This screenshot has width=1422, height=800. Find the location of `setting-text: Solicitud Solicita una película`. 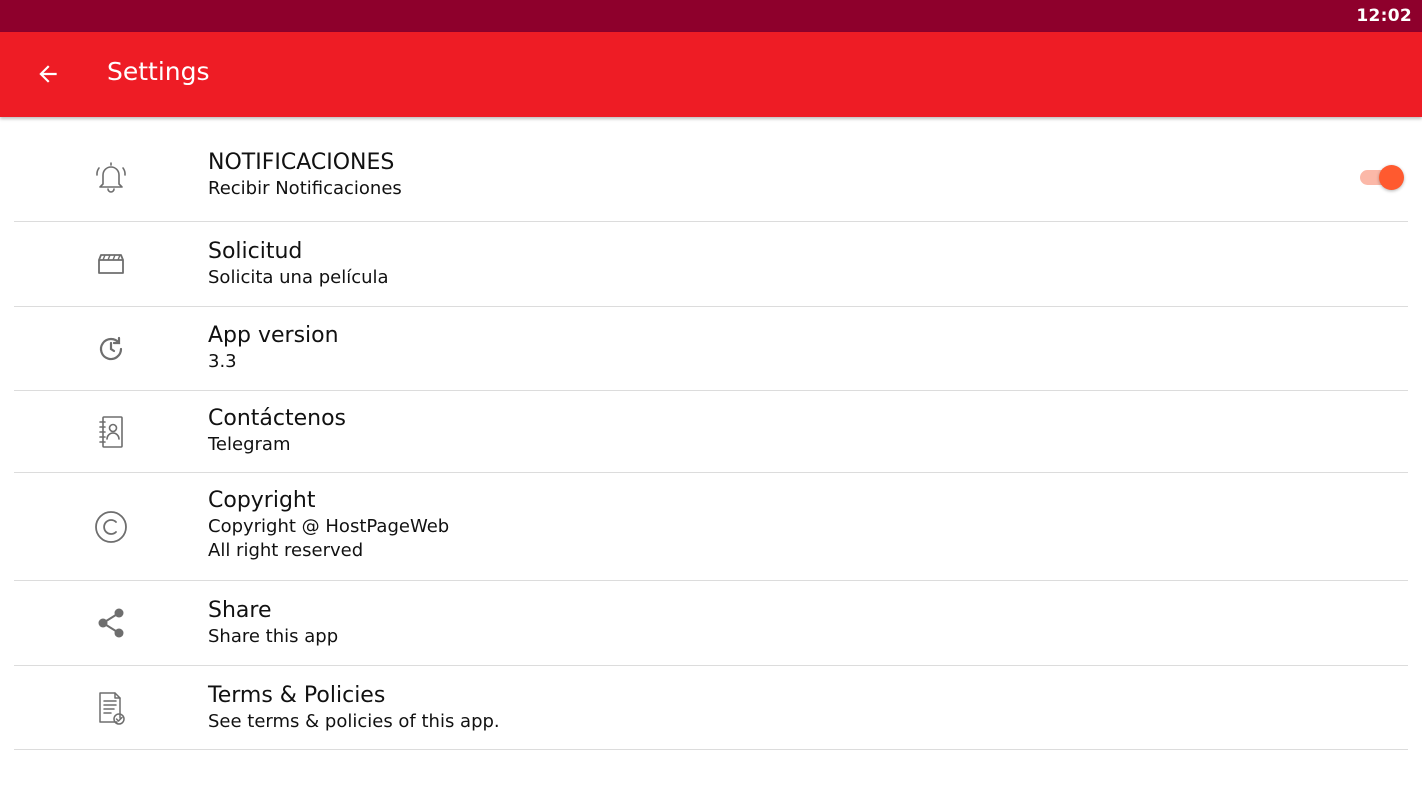

setting-text: Solicitud Solicita una película is located at coordinates (298, 264).